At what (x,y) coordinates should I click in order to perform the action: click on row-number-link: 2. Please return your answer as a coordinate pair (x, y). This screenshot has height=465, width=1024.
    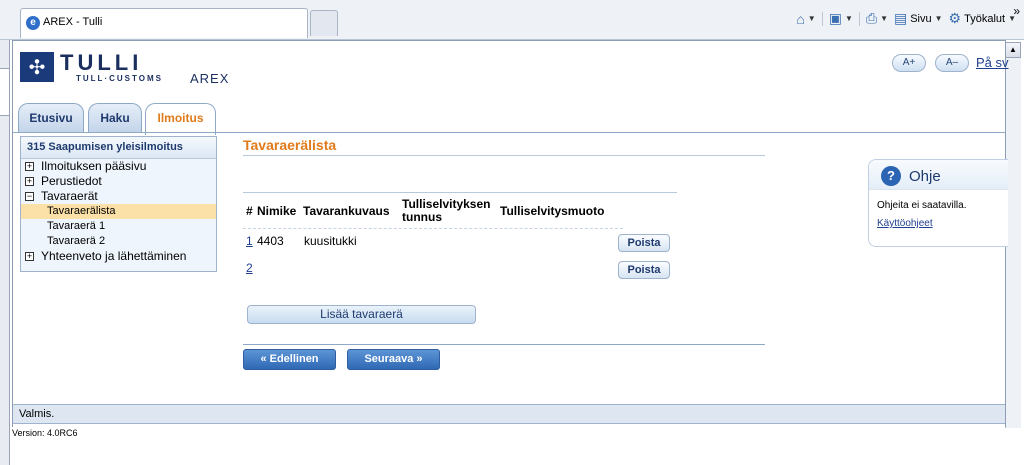
    Looking at the image, I should click on (249, 268).